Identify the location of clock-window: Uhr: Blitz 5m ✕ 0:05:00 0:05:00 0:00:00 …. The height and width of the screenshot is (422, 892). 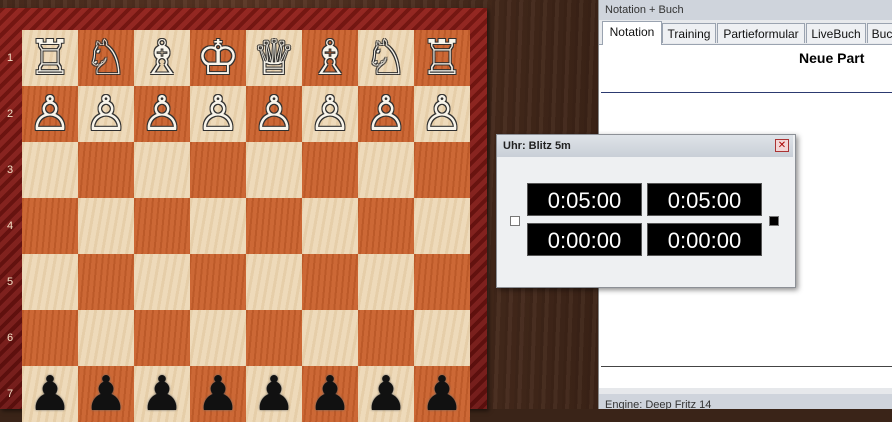
(646, 211).